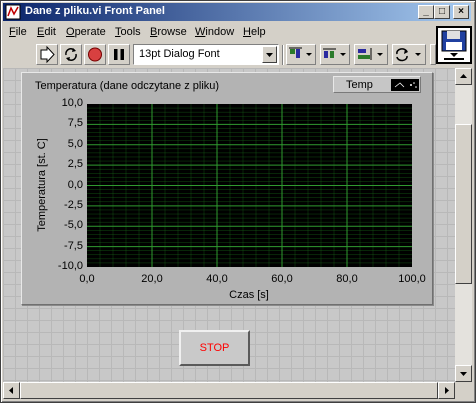 Image resolution: width=476 pixels, height=403 pixels. I want to click on vi-connector-icon, so click(454, 45).